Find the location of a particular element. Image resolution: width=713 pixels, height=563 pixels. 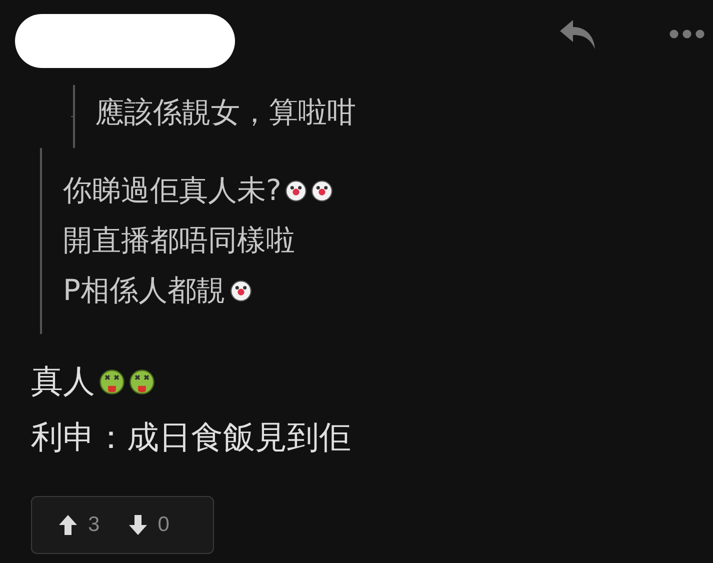

down-arrow-icon is located at coordinates (138, 525).